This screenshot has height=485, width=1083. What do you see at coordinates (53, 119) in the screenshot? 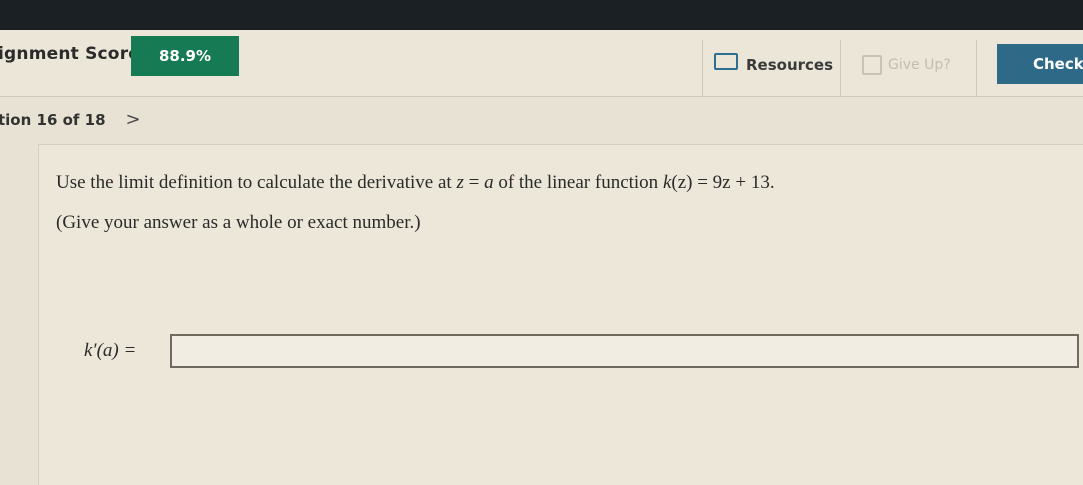
I see `question-progress: tion 16 of 18` at bounding box center [53, 119].